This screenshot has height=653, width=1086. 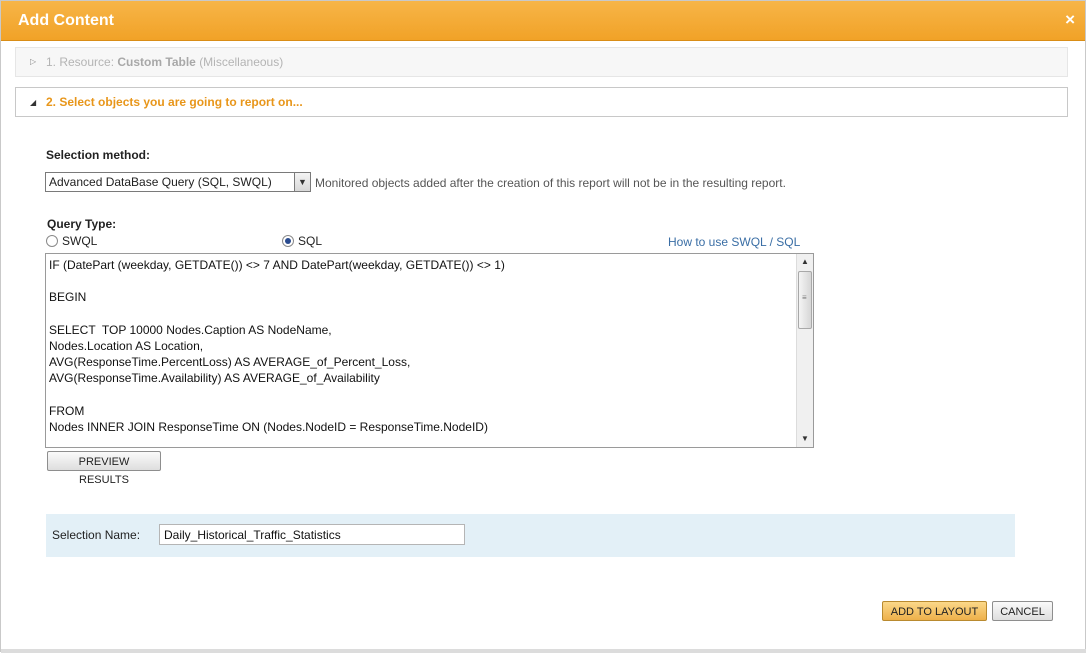 What do you see at coordinates (934, 611) in the screenshot?
I see `add-to-layout-button: ADD TO LAYOUT` at bounding box center [934, 611].